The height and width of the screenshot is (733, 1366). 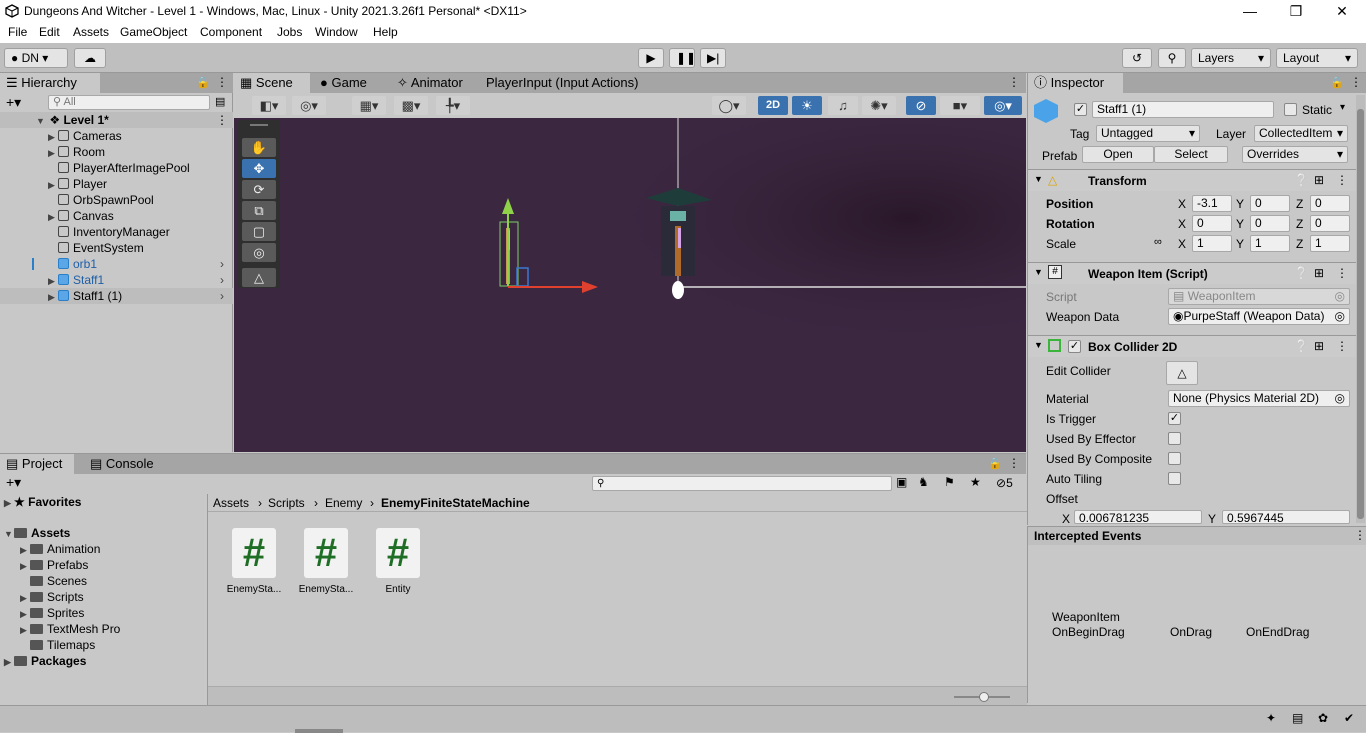 What do you see at coordinates (1193, 346) in the screenshot?
I see `box-collider-header: ▼ ✓ Box Collider 2D ❔ ⊞ ⋮` at bounding box center [1193, 346].